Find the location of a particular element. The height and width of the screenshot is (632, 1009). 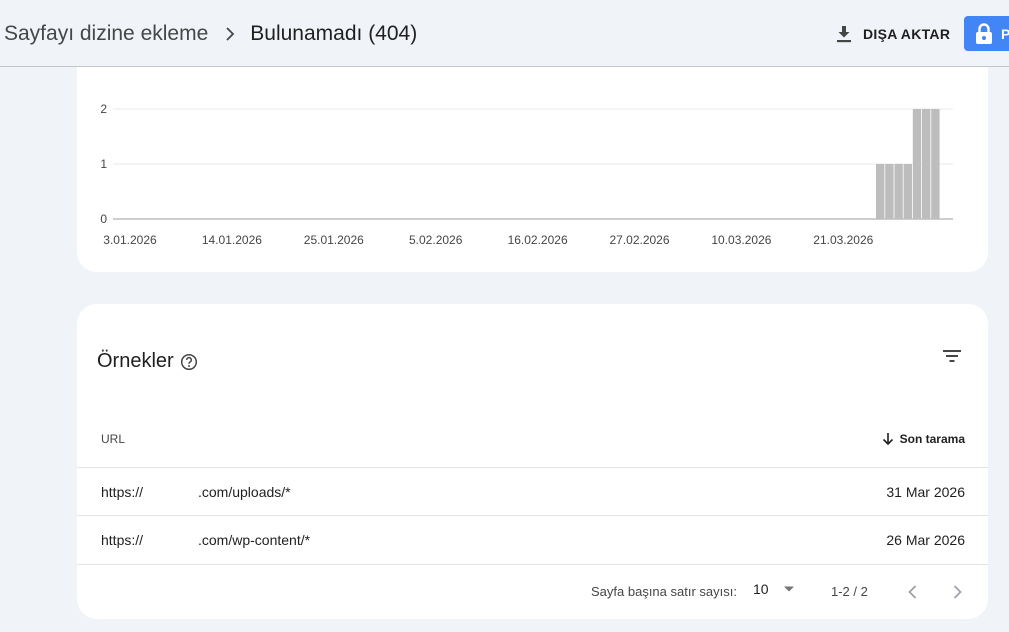

export-label: DIŞA AKTAR is located at coordinates (907, 34).